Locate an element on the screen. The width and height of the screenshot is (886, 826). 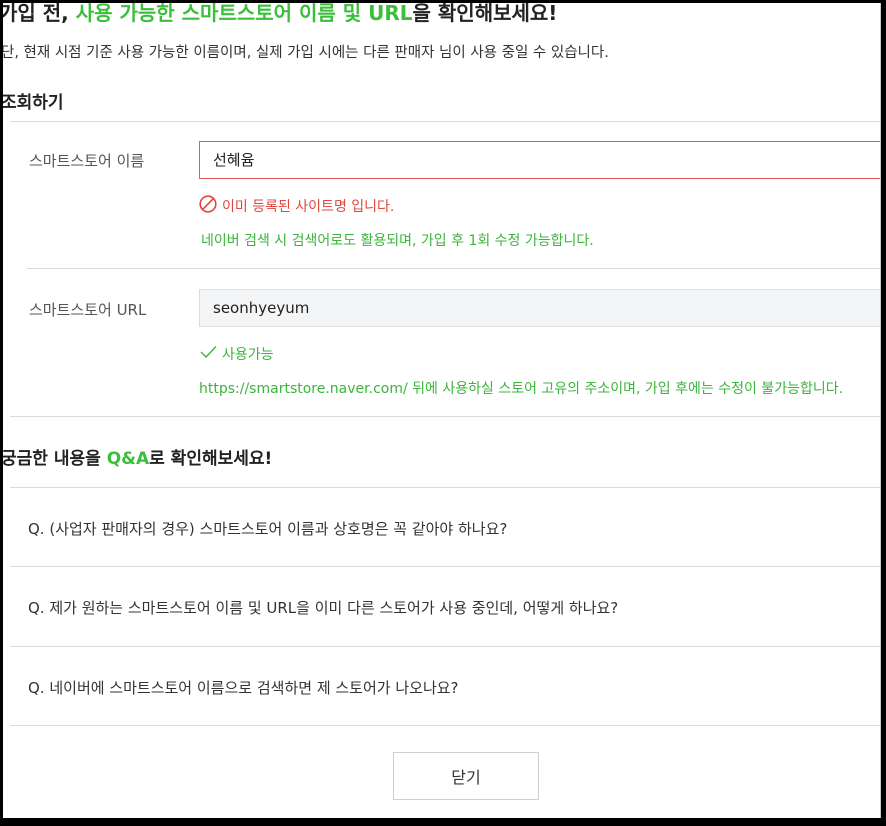
store-url-value: seonhyeyum is located at coordinates (261, 308).